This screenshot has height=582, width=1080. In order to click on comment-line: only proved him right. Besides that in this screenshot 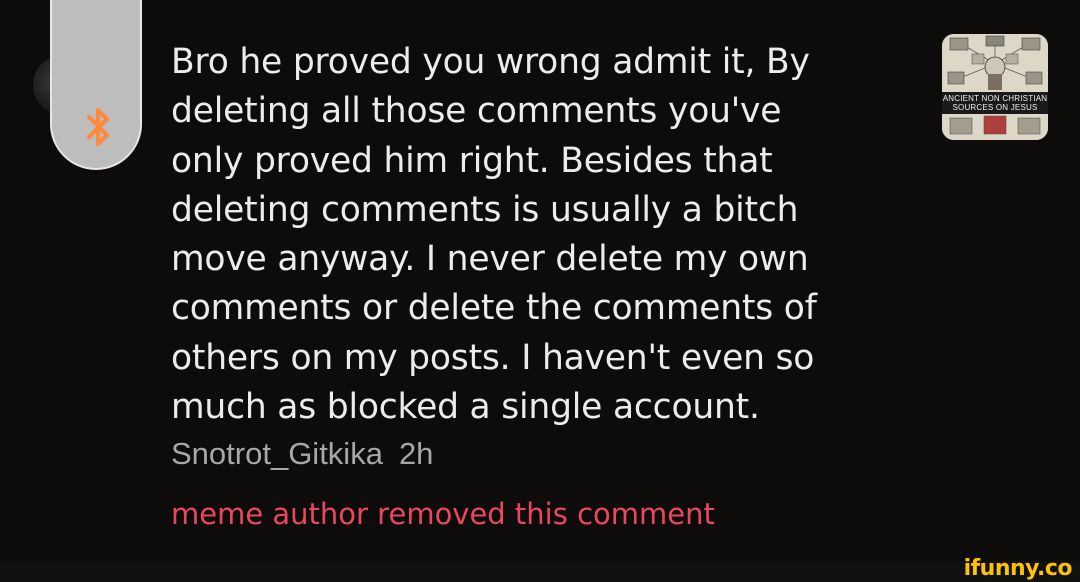, I will do `click(472, 160)`.